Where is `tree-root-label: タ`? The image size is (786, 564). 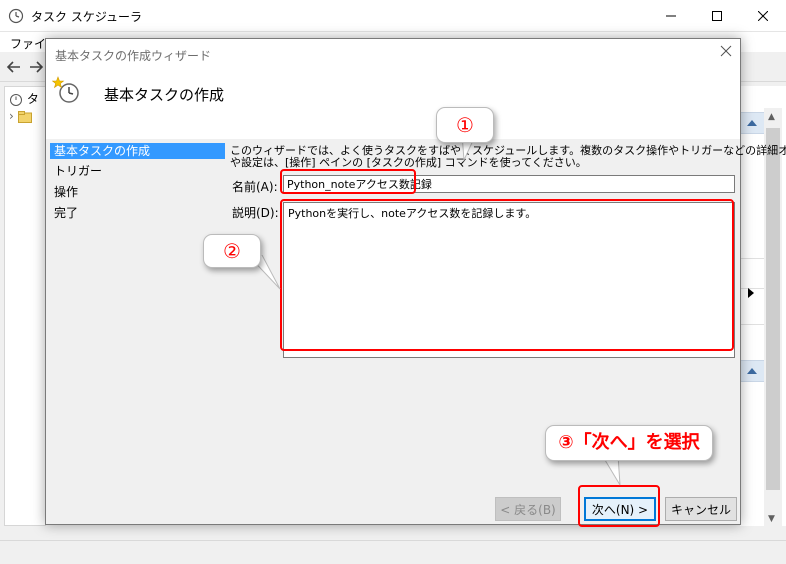 tree-root-label: タ is located at coordinates (32, 99).